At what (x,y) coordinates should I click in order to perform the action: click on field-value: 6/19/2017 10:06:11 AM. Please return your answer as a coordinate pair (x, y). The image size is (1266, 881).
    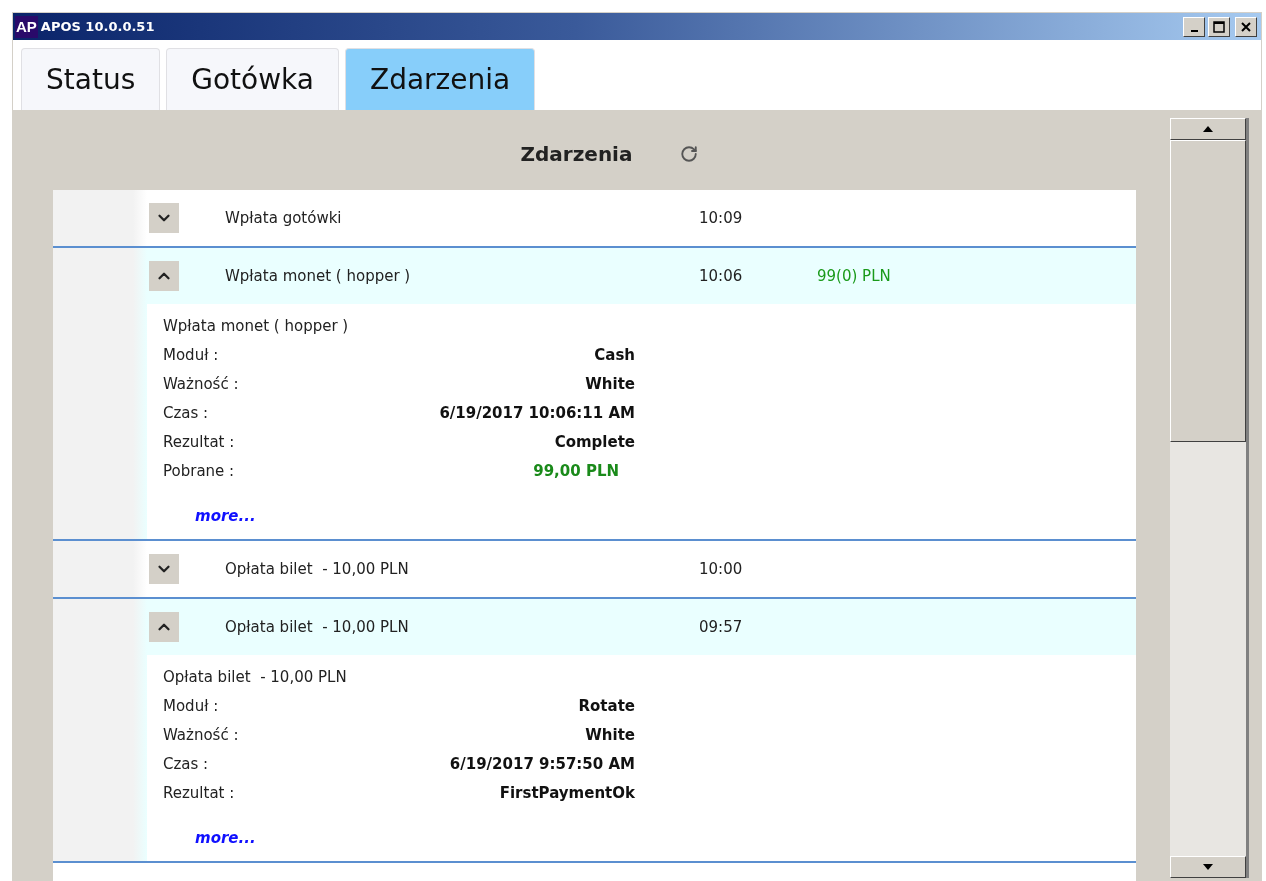
    Looking at the image, I should click on (537, 412).